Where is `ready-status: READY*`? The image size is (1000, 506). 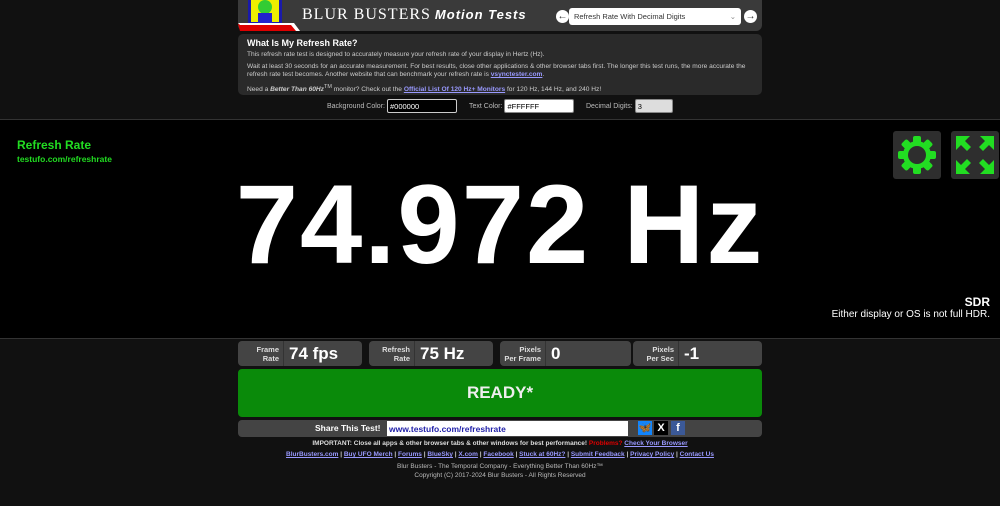
ready-status: READY* is located at coordinates (500, 393).